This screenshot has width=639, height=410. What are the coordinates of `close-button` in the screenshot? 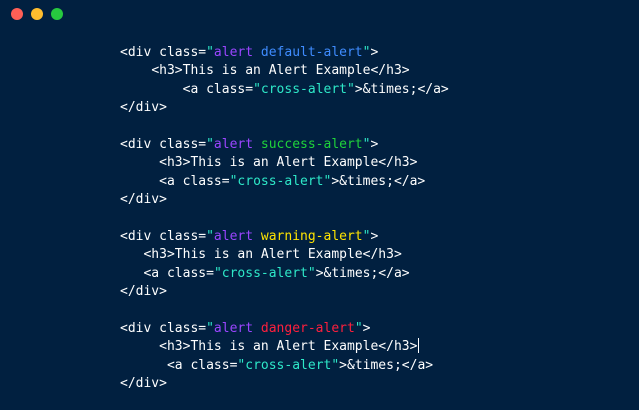 It's located at (17, 14).